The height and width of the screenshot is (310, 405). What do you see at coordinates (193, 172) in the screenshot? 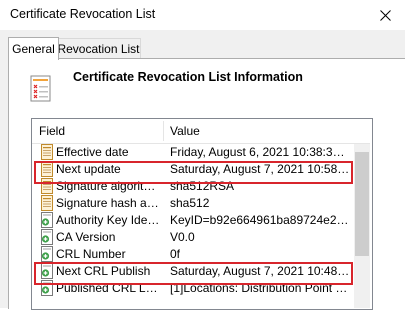
I see `highlight-next-update` at bounding box center [193, 172].